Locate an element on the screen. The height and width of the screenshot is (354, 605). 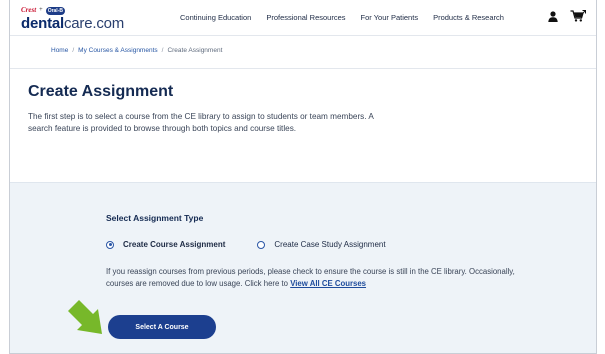
logo-wordmark: dentalcare.com is located at coordinates (72, 23).